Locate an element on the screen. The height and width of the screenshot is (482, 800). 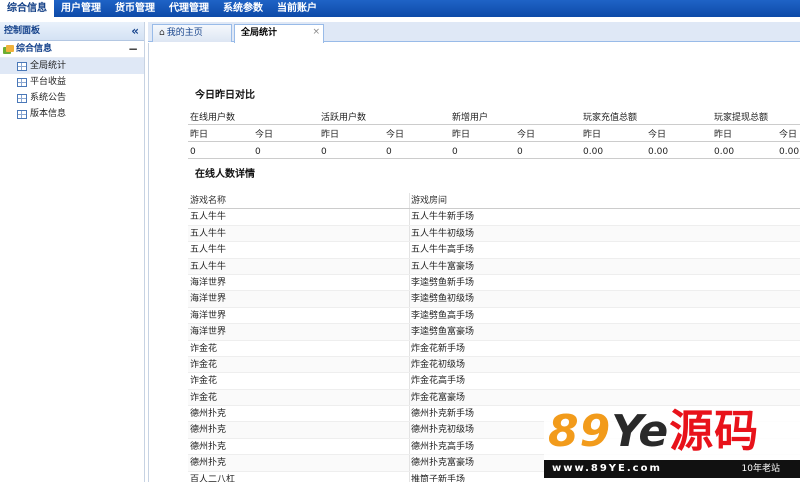
table-row: 诈金花 炸金花初级场 is located at coordinates (494, 365).